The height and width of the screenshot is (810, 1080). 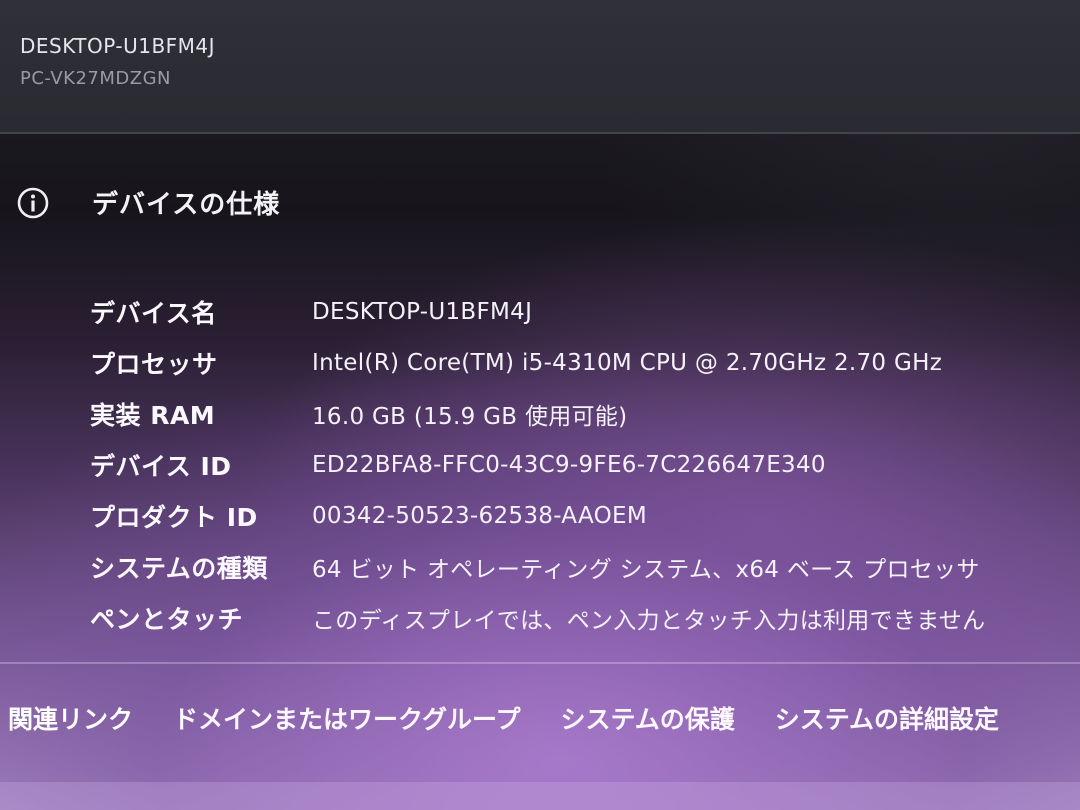 I want to click on spec-value: 64 ビット オペレーティング システム、x64 ベース プロセッサ, so click(x=646, y=567).